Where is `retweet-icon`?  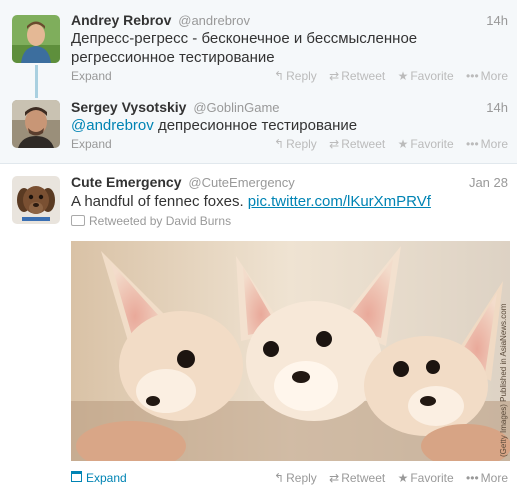 retweet-icon is located at coordinates (78, 220).